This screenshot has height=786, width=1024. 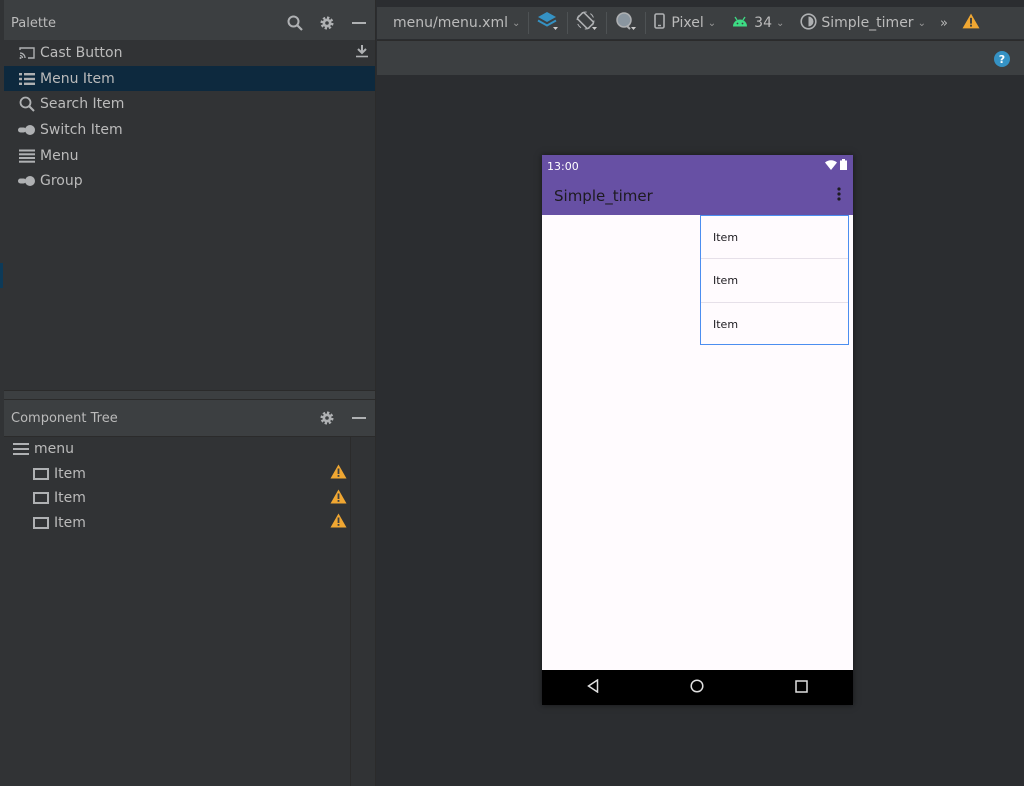 I want to click on tree-item-label: menu, so click(x=54, y=449).